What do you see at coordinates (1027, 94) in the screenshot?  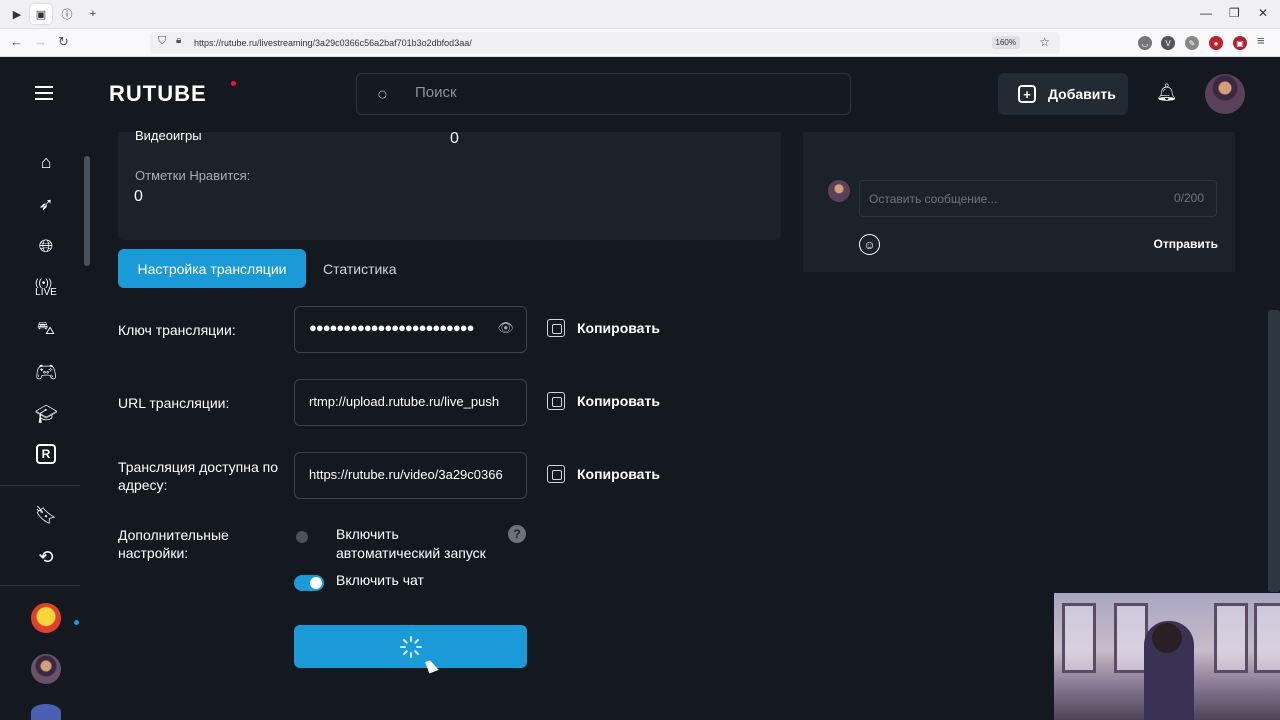 I see `plus-icon: +` at bounding box center [1027, 94].